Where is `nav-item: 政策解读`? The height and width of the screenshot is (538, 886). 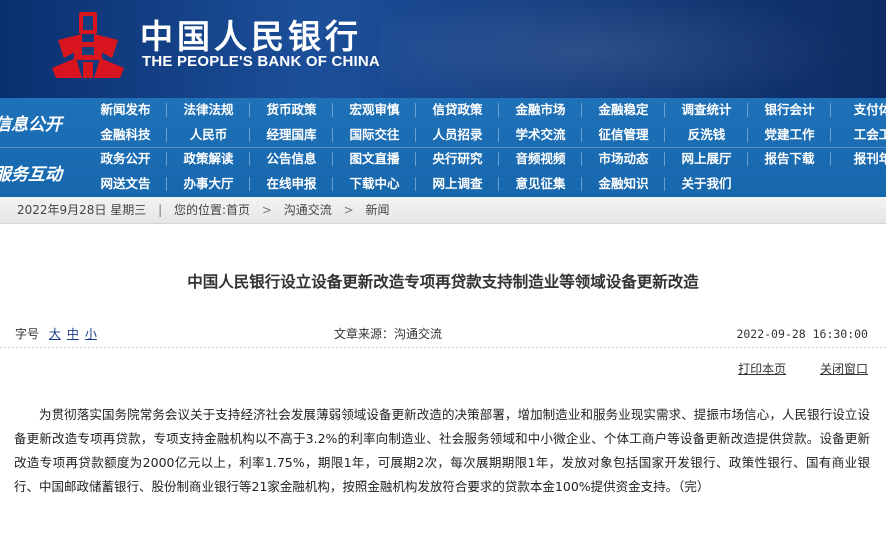
nav-item: 政策解读 is located at coordinates (208, 159).